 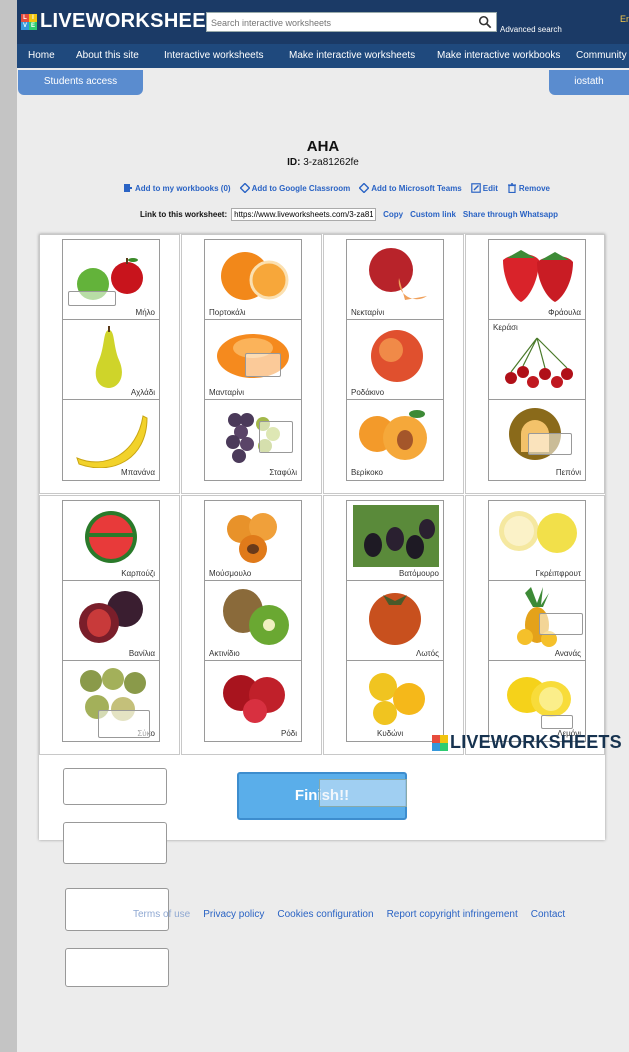 What do you see at coordinates (352, 55) in the screenshot?
I see `nav-make-worksheets: Make interactive worksheets` at bounding box center [352, 55].